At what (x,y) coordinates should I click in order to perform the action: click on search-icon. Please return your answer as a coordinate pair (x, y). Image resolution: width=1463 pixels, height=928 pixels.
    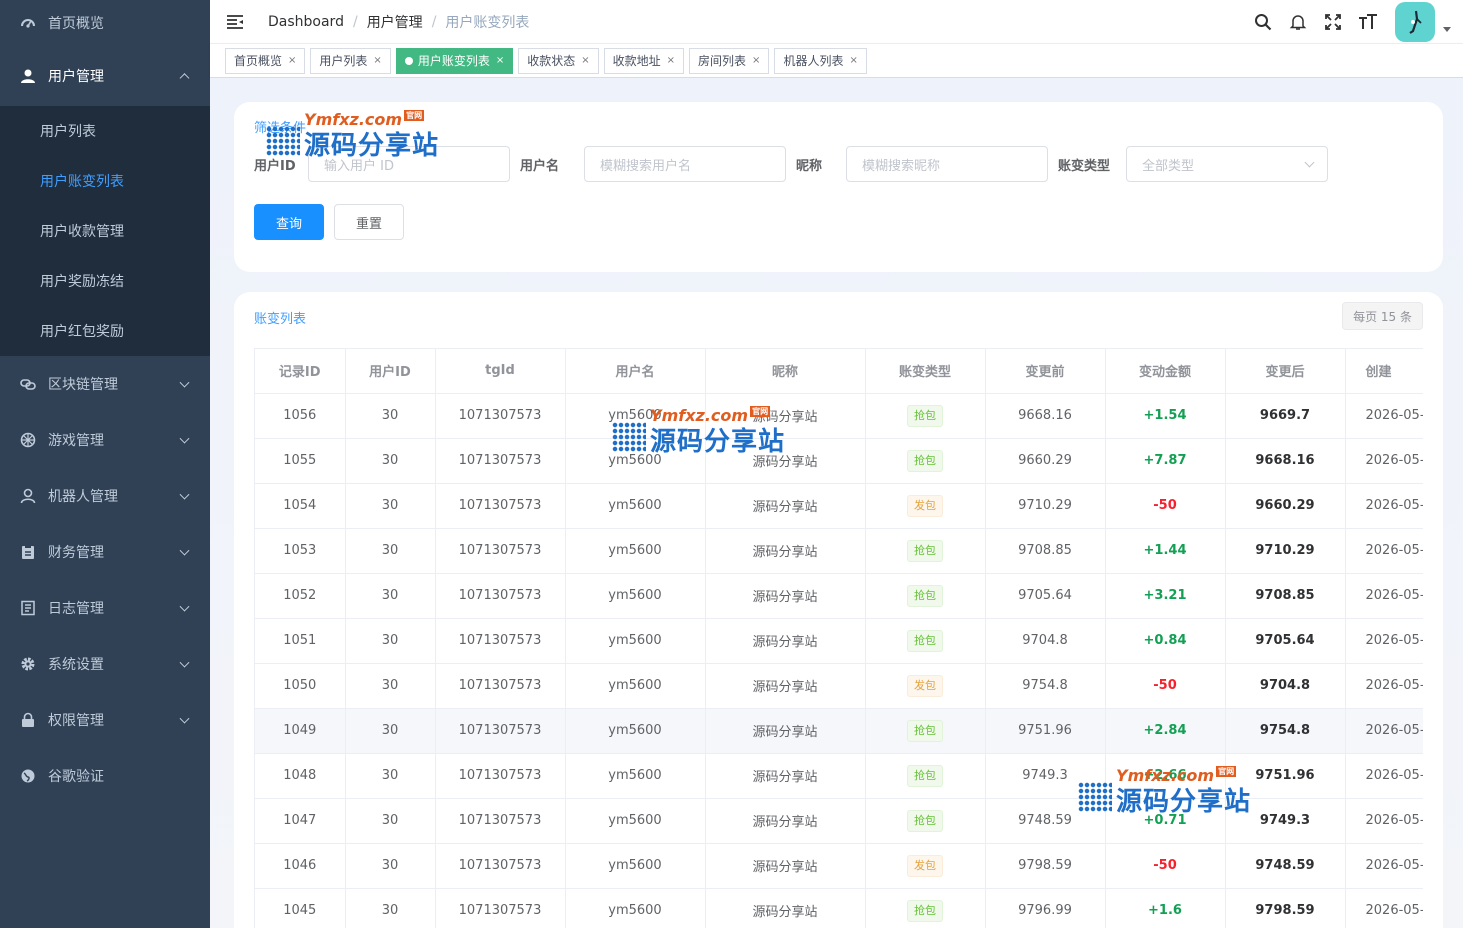
    Looking at the image, I should click on (1262, 22).